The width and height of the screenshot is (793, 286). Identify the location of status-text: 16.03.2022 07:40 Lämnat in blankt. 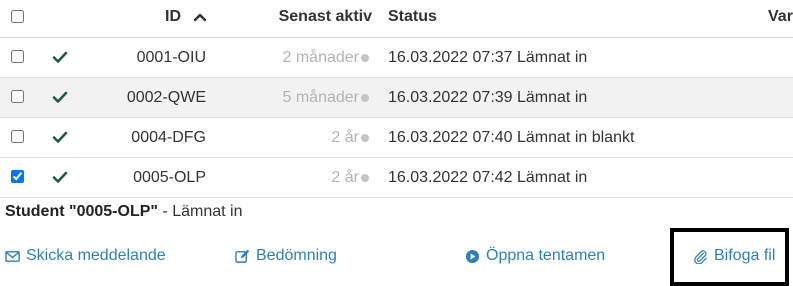
(511, 137).